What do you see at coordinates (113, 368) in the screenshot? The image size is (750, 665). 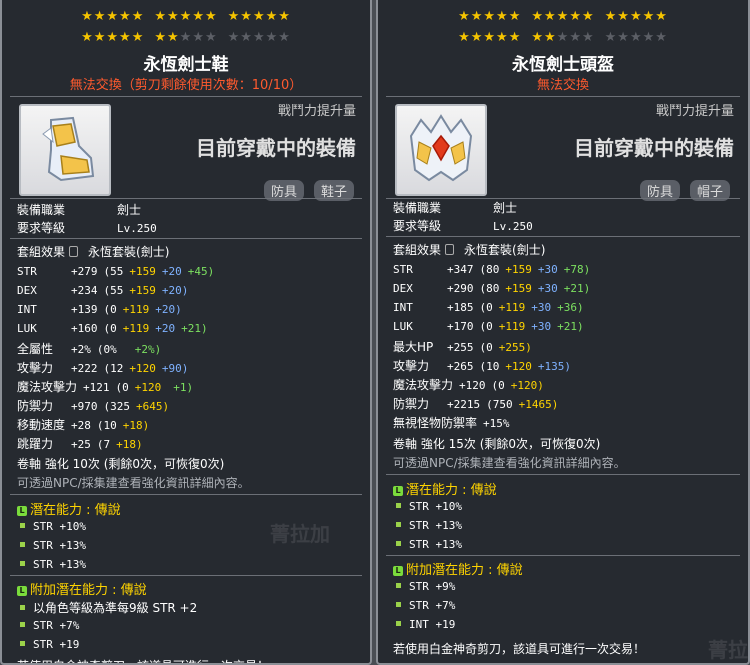 I see `stat-base: (12` at bounding box center [113, 368].